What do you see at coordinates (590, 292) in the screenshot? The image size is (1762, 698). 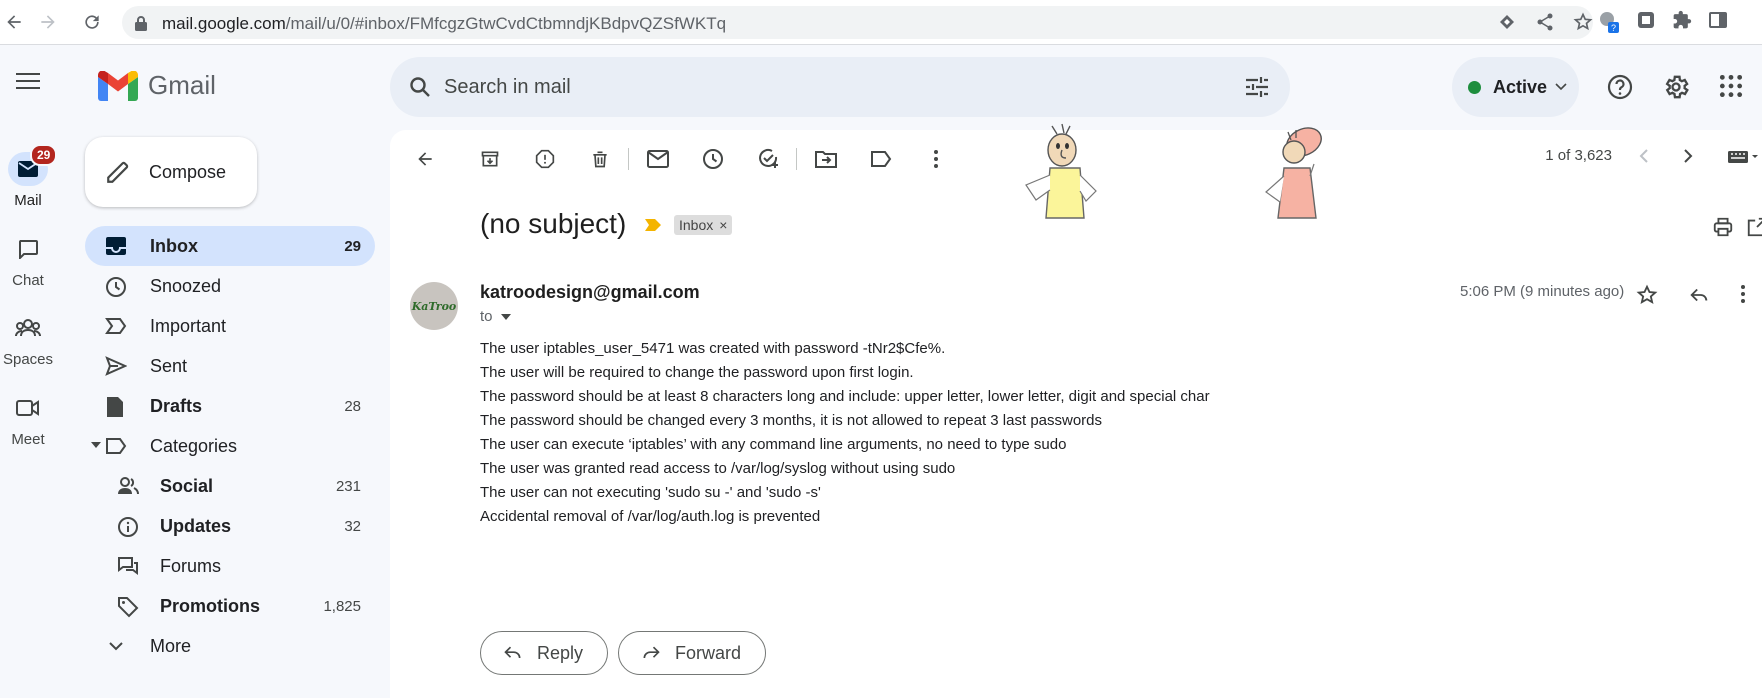 I see `sender-email: katroodesign@gmail.com` at bounding box center [590, 292].